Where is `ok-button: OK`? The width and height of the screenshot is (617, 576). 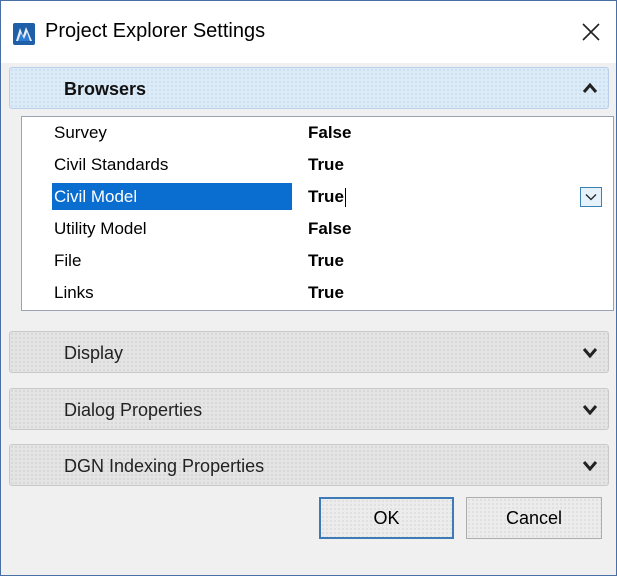 ok-button: OK is located at coordinates (386, 518).